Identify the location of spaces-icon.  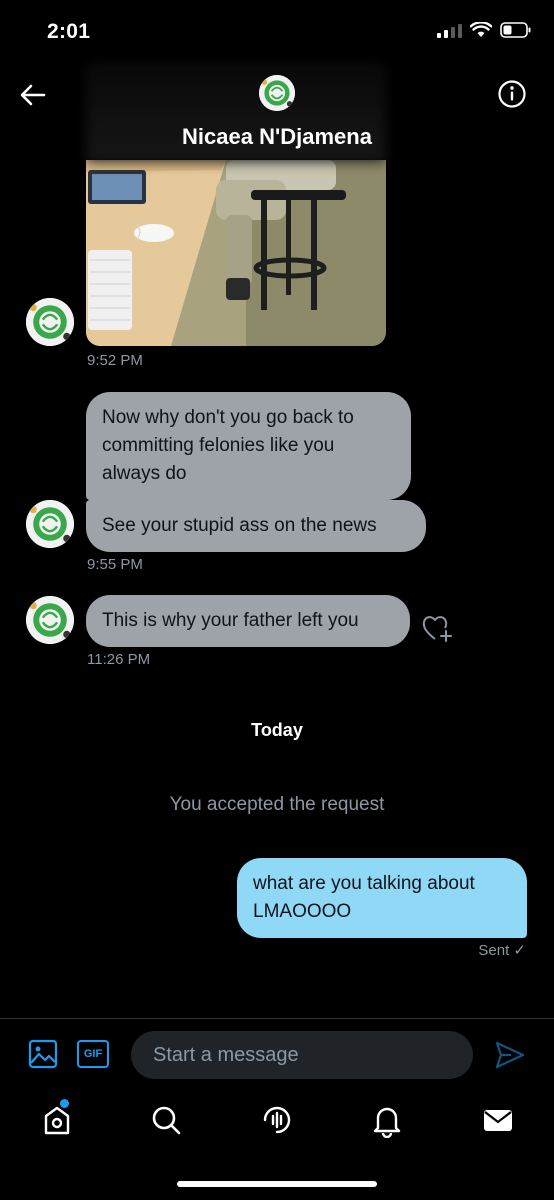
(277, 1120).